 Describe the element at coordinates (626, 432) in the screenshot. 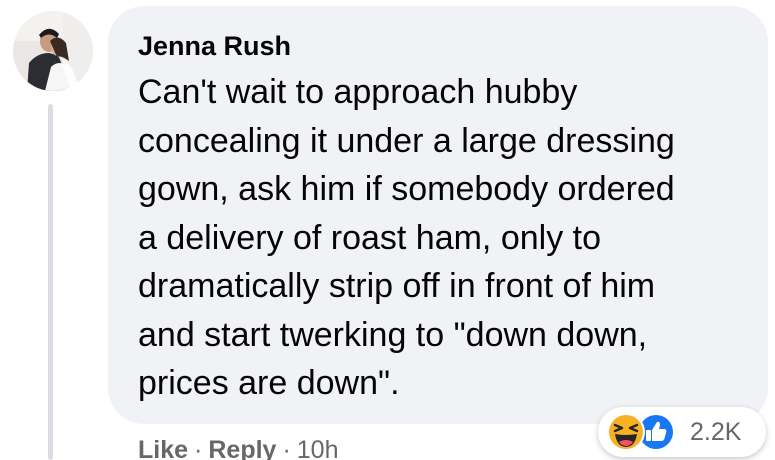

I see `haha-reaction-icon` at that location.